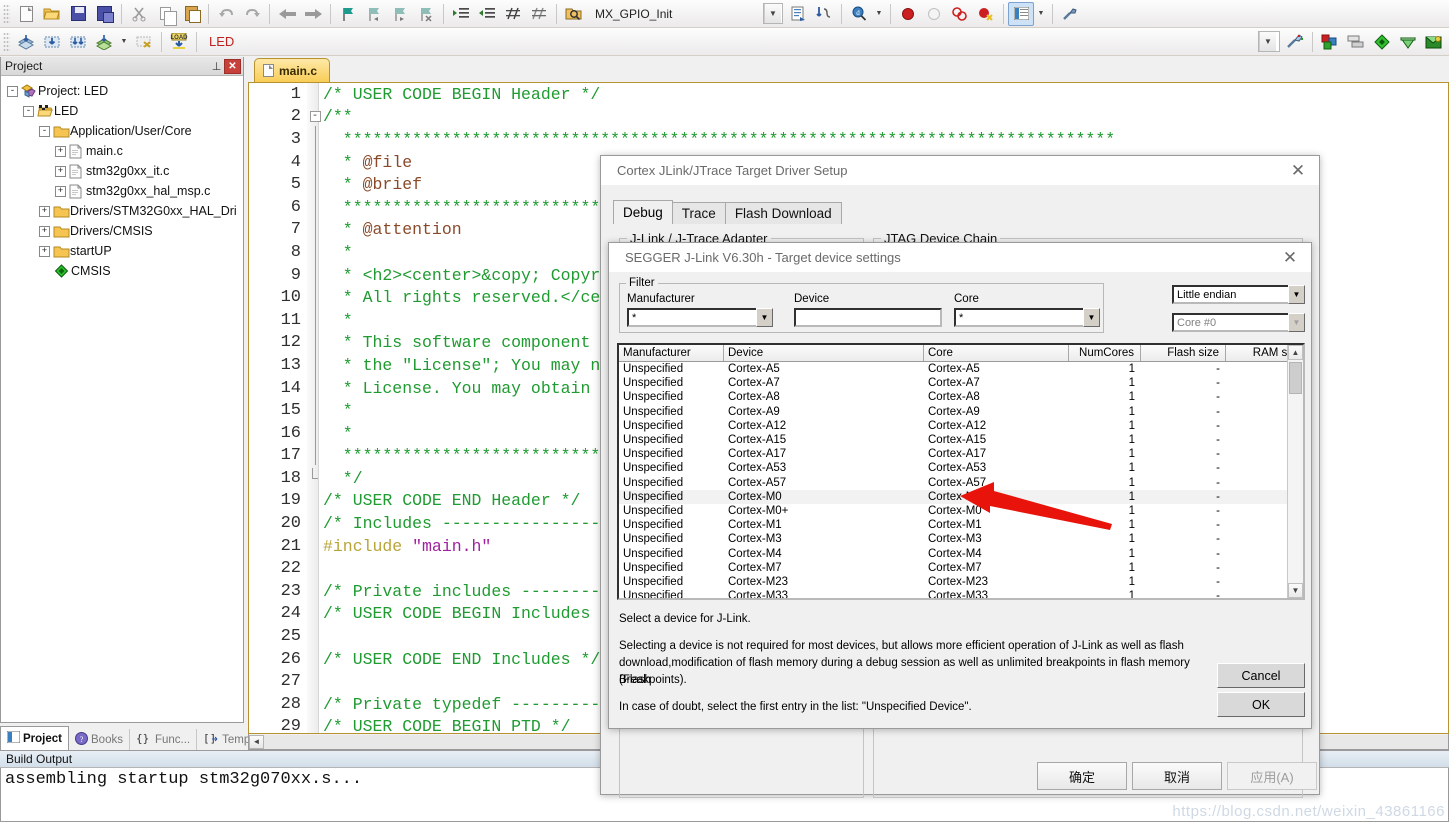 The height and width of the screenshot is (822, 1449). What do you see at coordinates (1070, 14) in the screenshot?
I see `configure-icon` at bounding box center [1070, 14].